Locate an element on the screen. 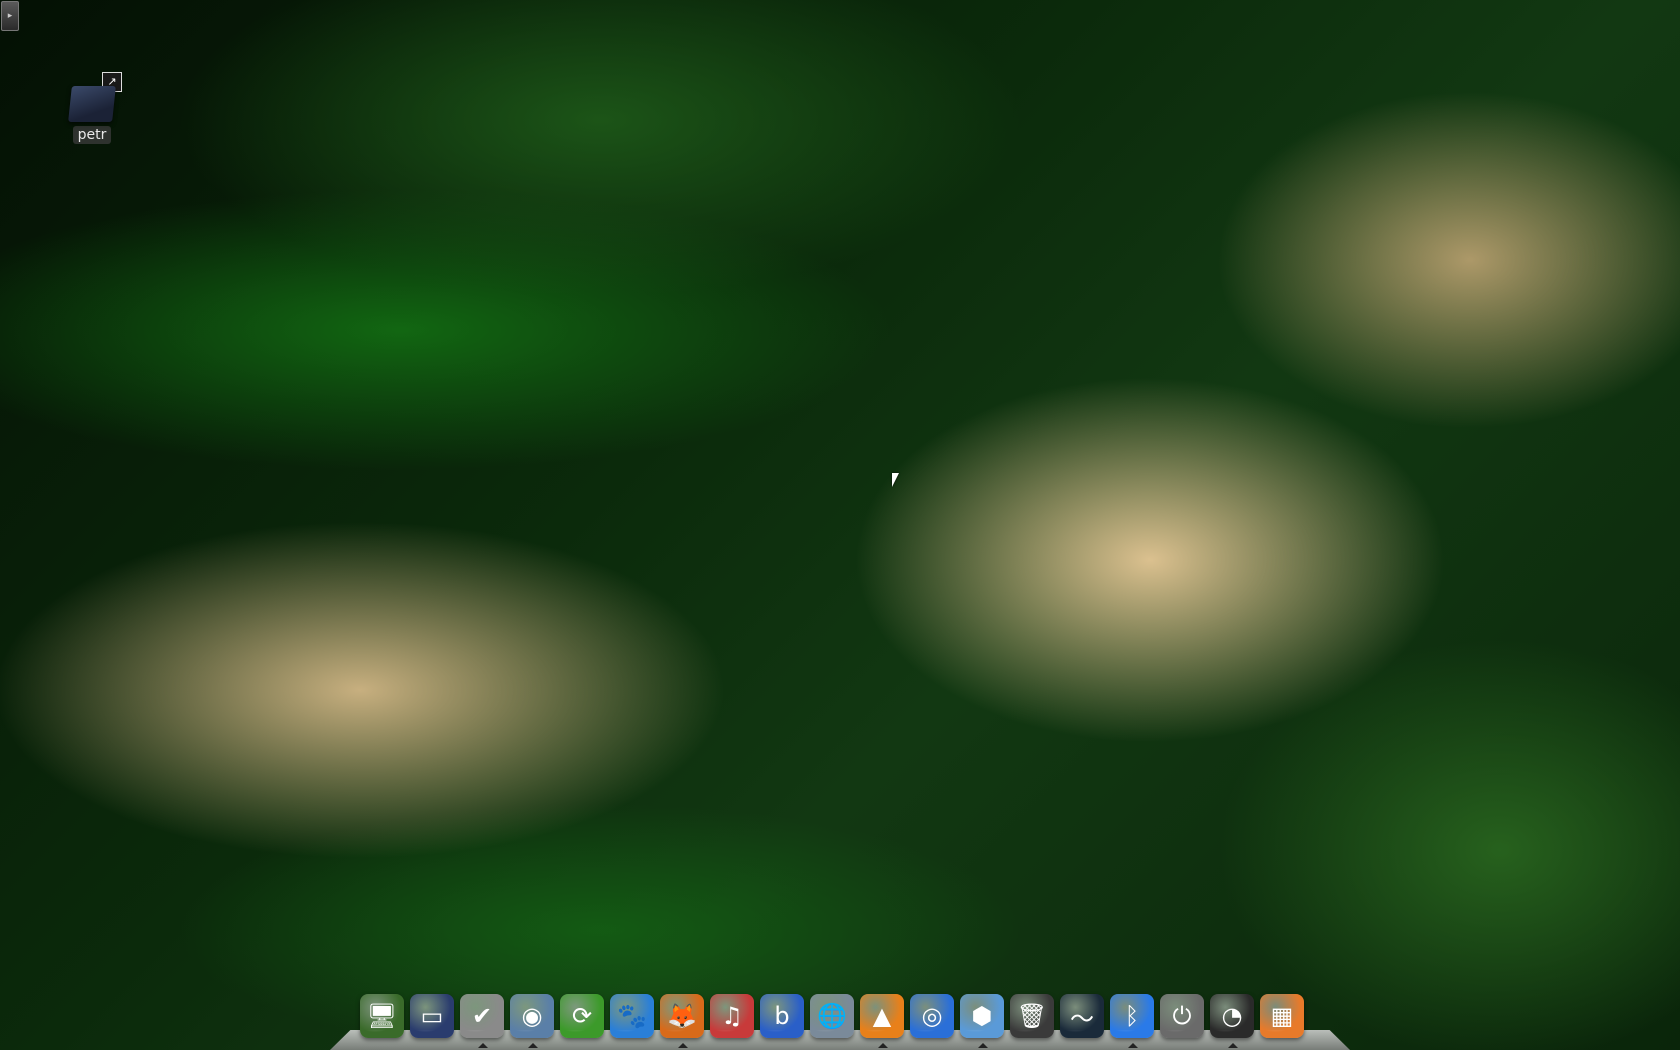 The image size is (1680, 1050). terminal-icon: ▭ is located at coordinates (432, 1016).